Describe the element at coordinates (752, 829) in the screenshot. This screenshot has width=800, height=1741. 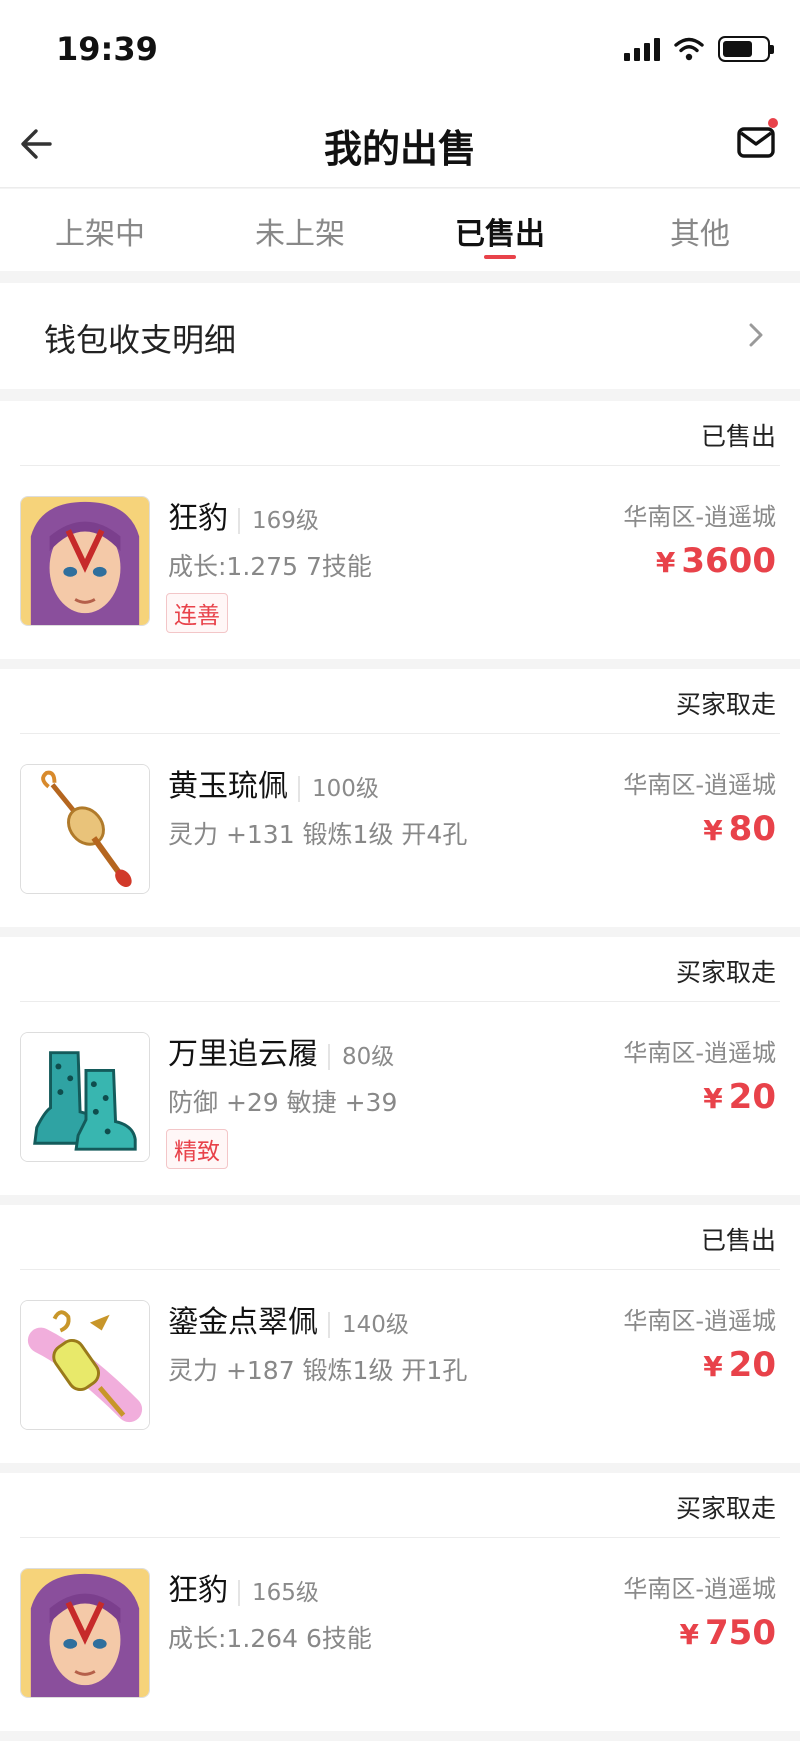
I see `price-value: 80` at that location.